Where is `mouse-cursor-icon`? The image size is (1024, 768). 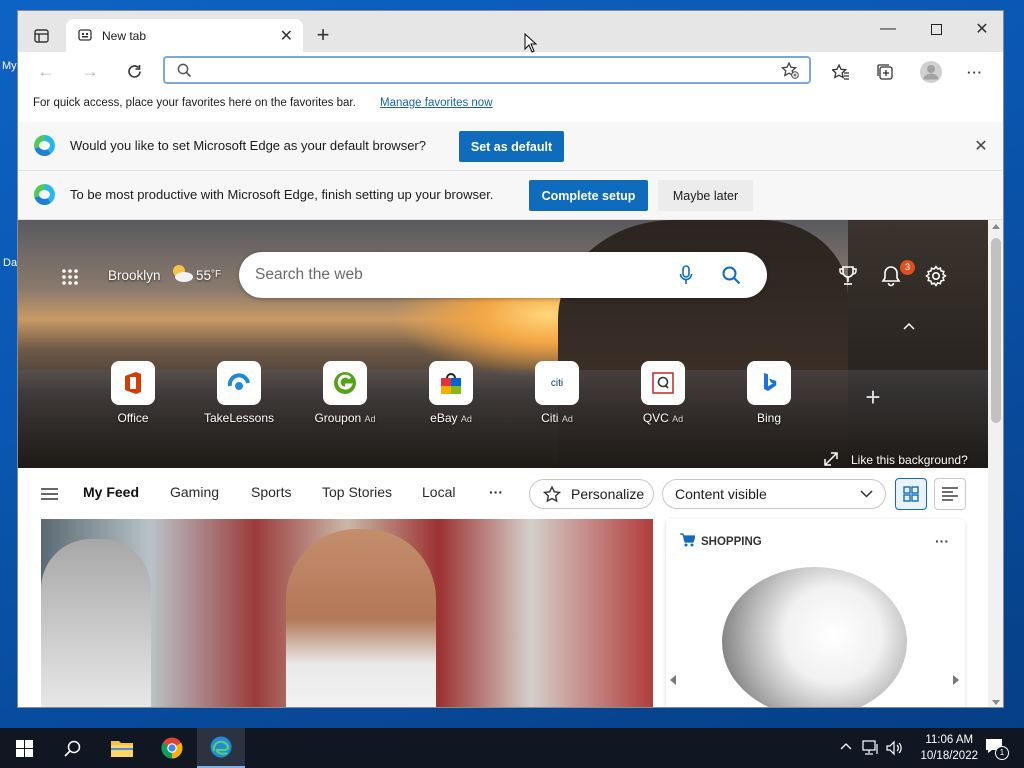 mouse-cursor-icon is located at coordinates (530, 43).